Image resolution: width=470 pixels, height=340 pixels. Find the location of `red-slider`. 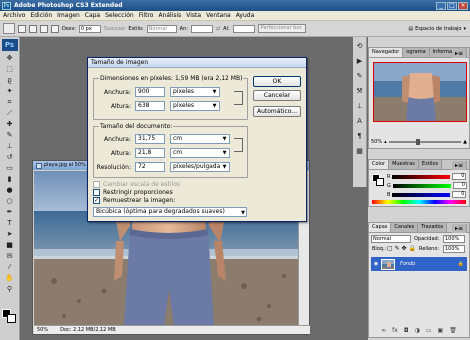

red-slider is located at coordinates (421, 176).